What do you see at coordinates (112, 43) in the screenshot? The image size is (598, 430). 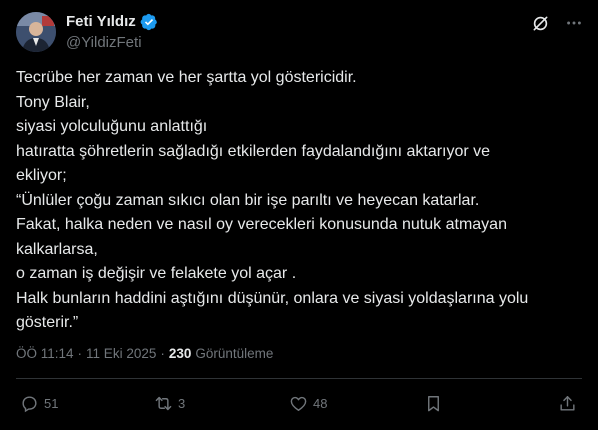 I see `author-handle: @YildizFeti` at bounding box center [112, 43].